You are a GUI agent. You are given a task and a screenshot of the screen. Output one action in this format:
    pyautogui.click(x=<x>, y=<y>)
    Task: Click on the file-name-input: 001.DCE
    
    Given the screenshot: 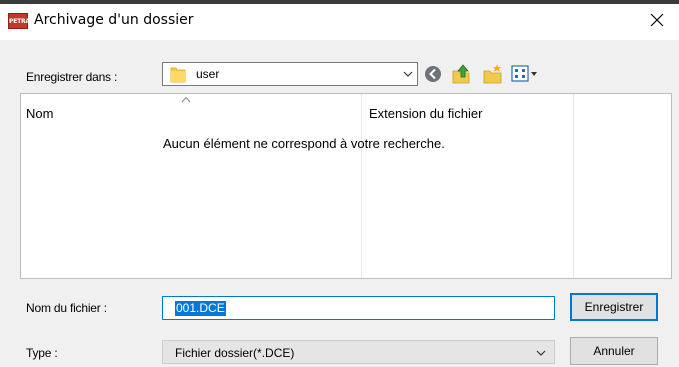 What is the action you would take?
    pyautogui.click(x=358, y=308)
    